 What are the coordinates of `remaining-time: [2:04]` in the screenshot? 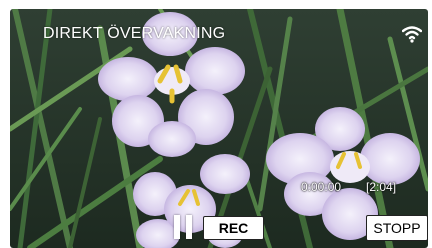 It's located at (381, 187).